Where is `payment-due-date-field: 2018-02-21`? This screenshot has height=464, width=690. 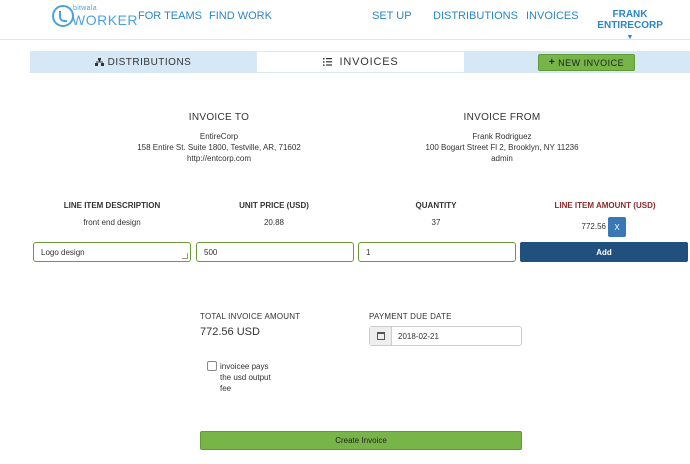
payment-due-date-field: 2018-02-21 is located at coordinates (445, 336).